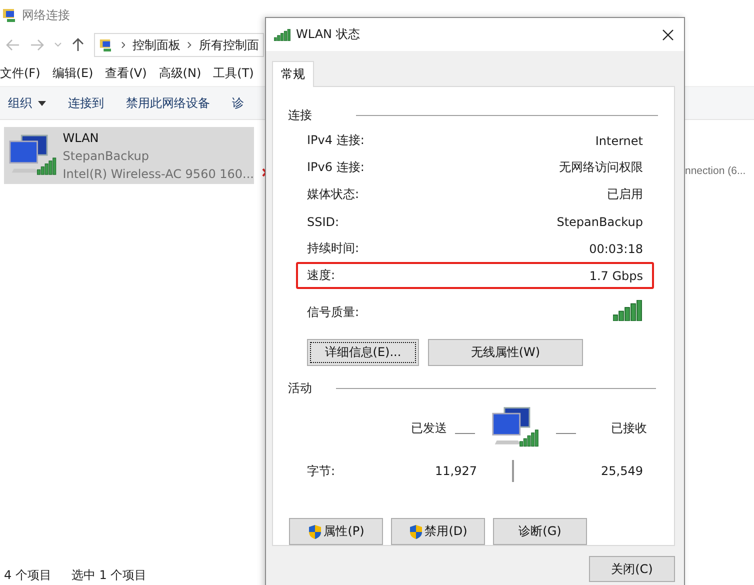  What do you see at coordinates (126, 73) in the screenshot?
I see `menu-item: 查看(V)` at bounding box center [126, 73].